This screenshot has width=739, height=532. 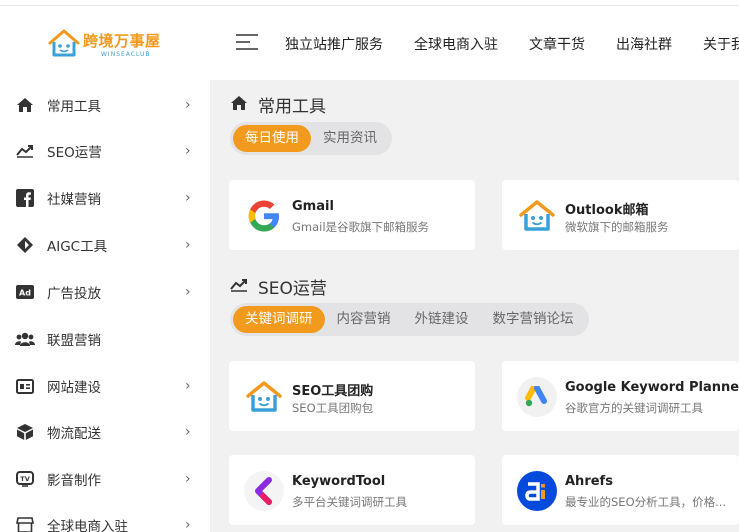 I want to click on sidebar-item-social: 社媒营销 ›, so click(x=105, y=198).